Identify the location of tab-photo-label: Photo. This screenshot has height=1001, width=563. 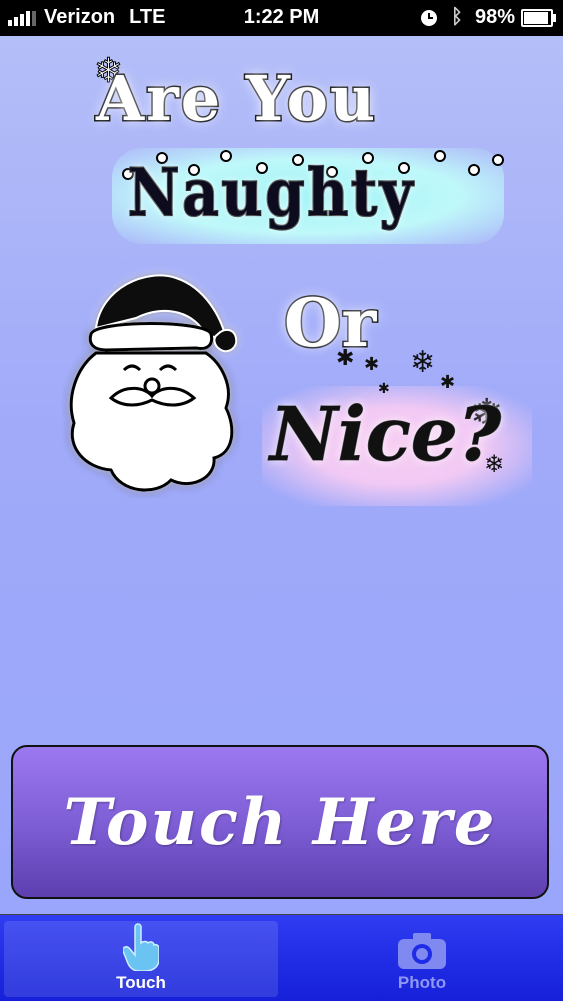
(422, 982).